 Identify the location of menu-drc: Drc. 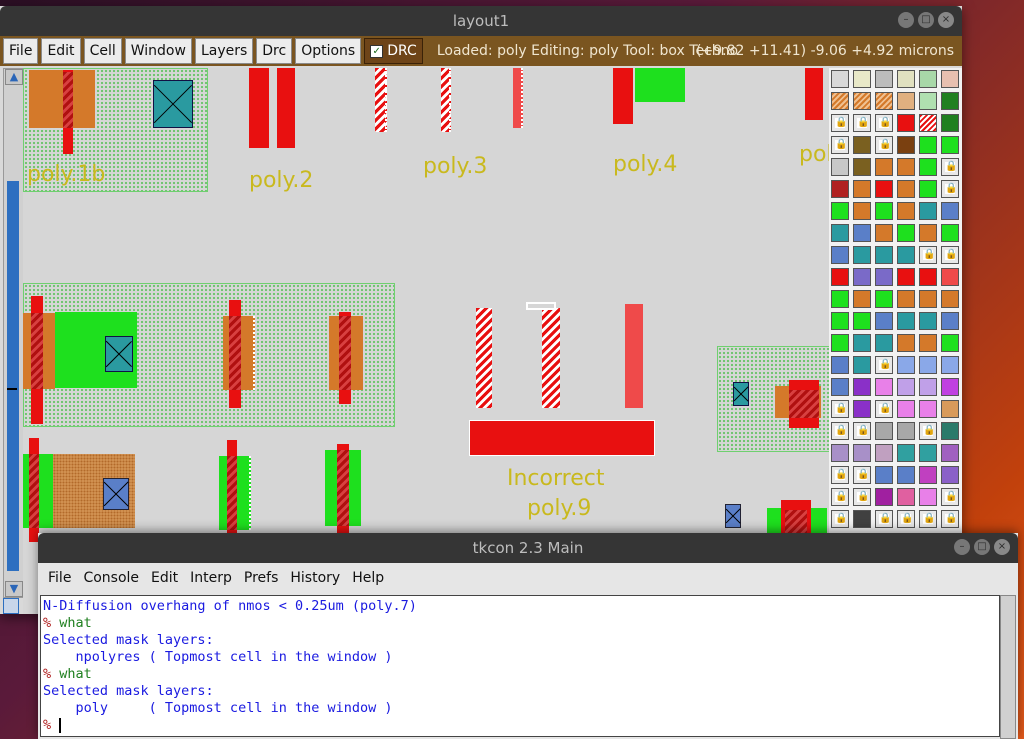
(274, 51).